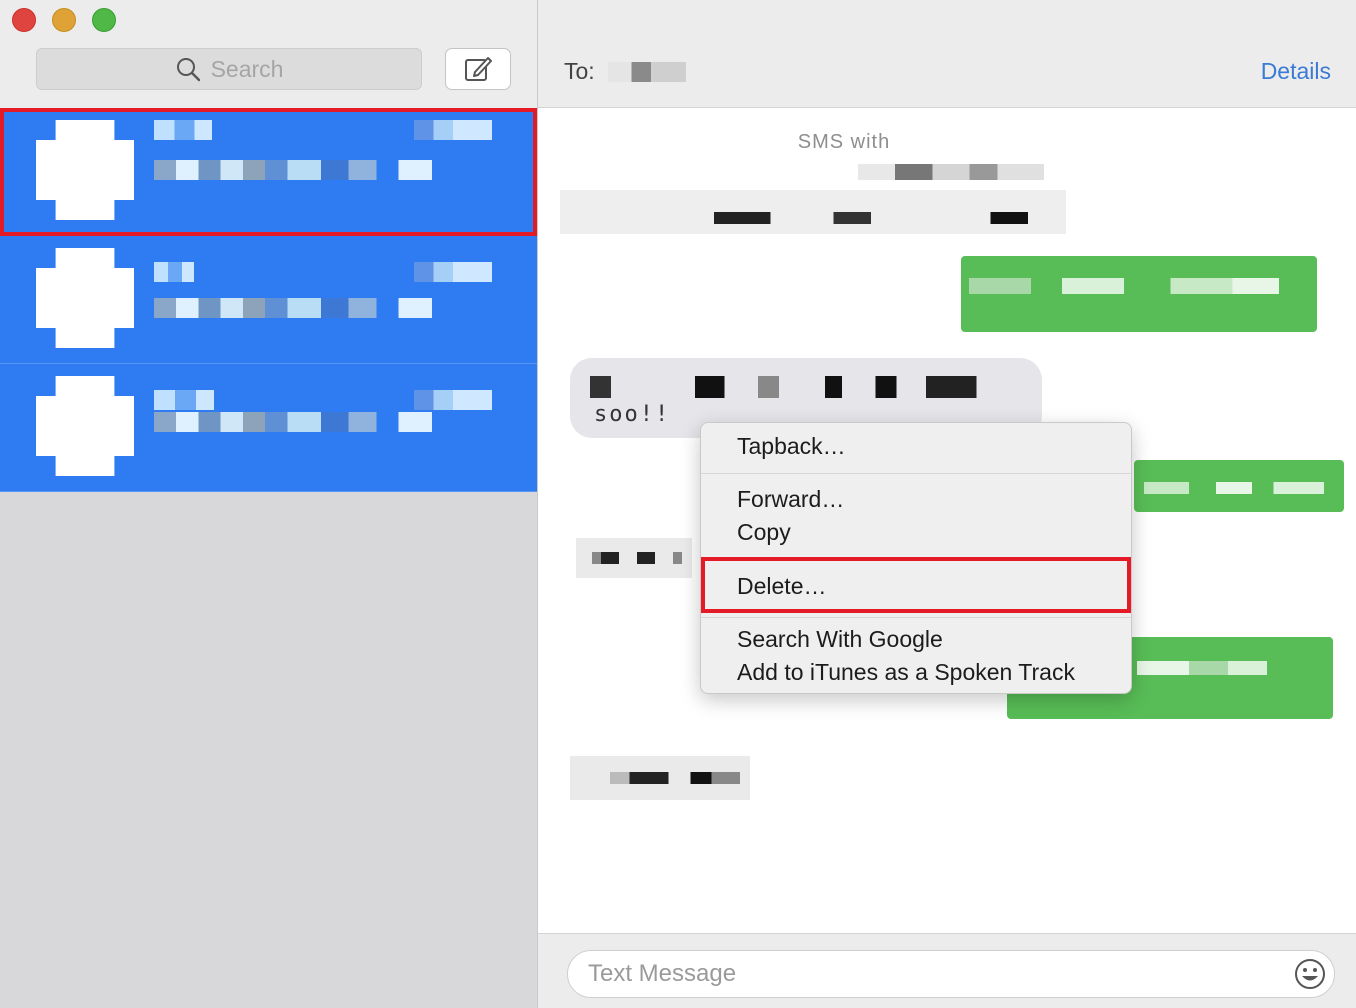 Image resolution: width=1356 pixels, height=1008 pixels. What do you see at coordinates (764, 532) in the screenshot?
I see `menu-item-copy: Copy` at bounding box center [764, 532].